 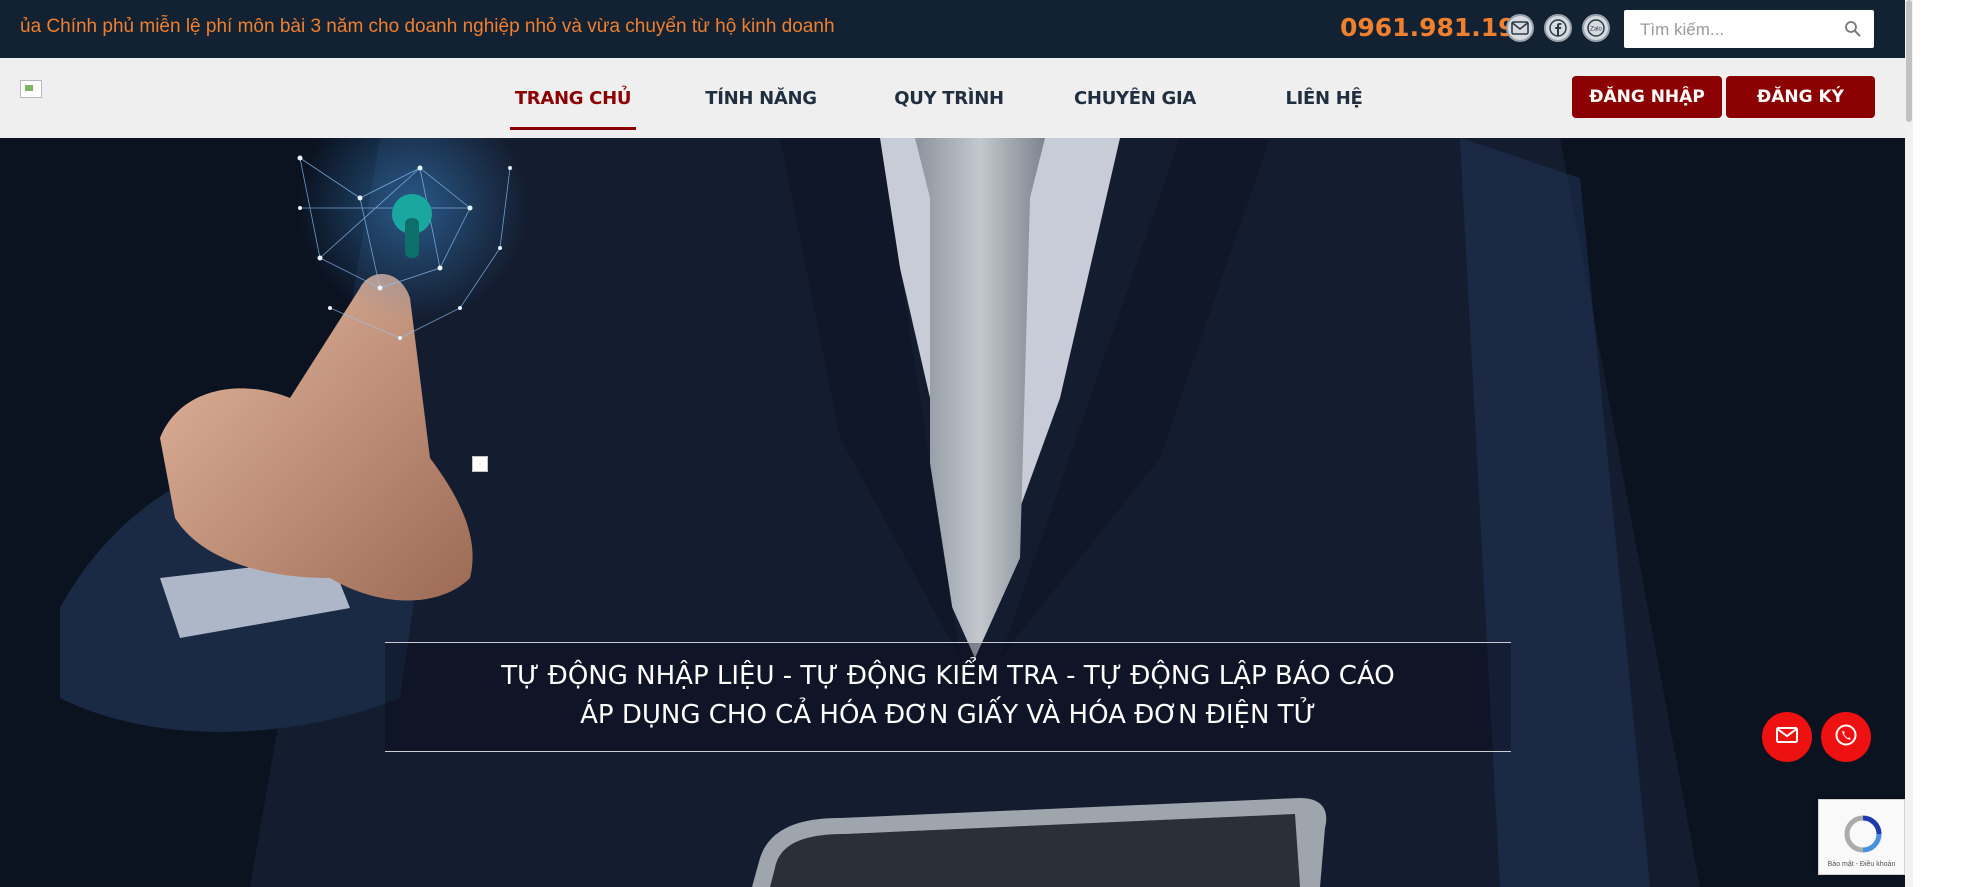 I want to click on nav-item-home: TRANG CHỦ, so click(x=573, y=98).